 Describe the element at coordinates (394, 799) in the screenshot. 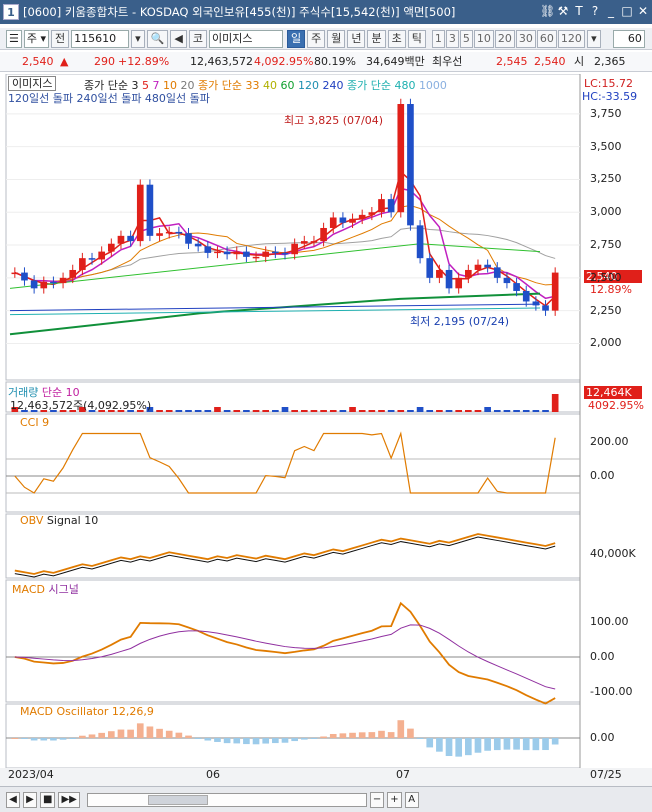

I see `zoom-in-button: +` at that location.